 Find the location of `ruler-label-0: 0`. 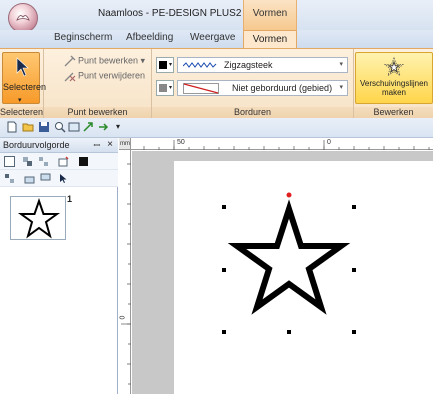

ruler-label-0: 0 is located at coordinates (329, 142).